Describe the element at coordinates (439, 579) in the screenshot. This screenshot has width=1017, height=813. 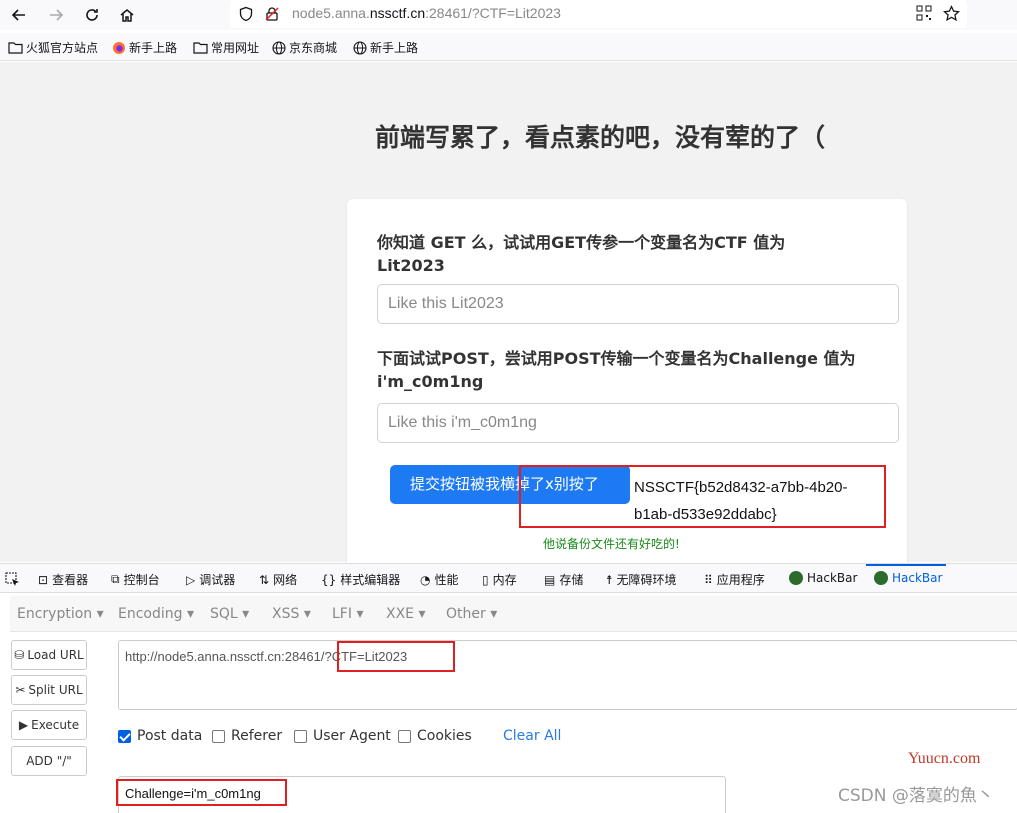
I see `tab-performance: ◔ 性能` at that location.